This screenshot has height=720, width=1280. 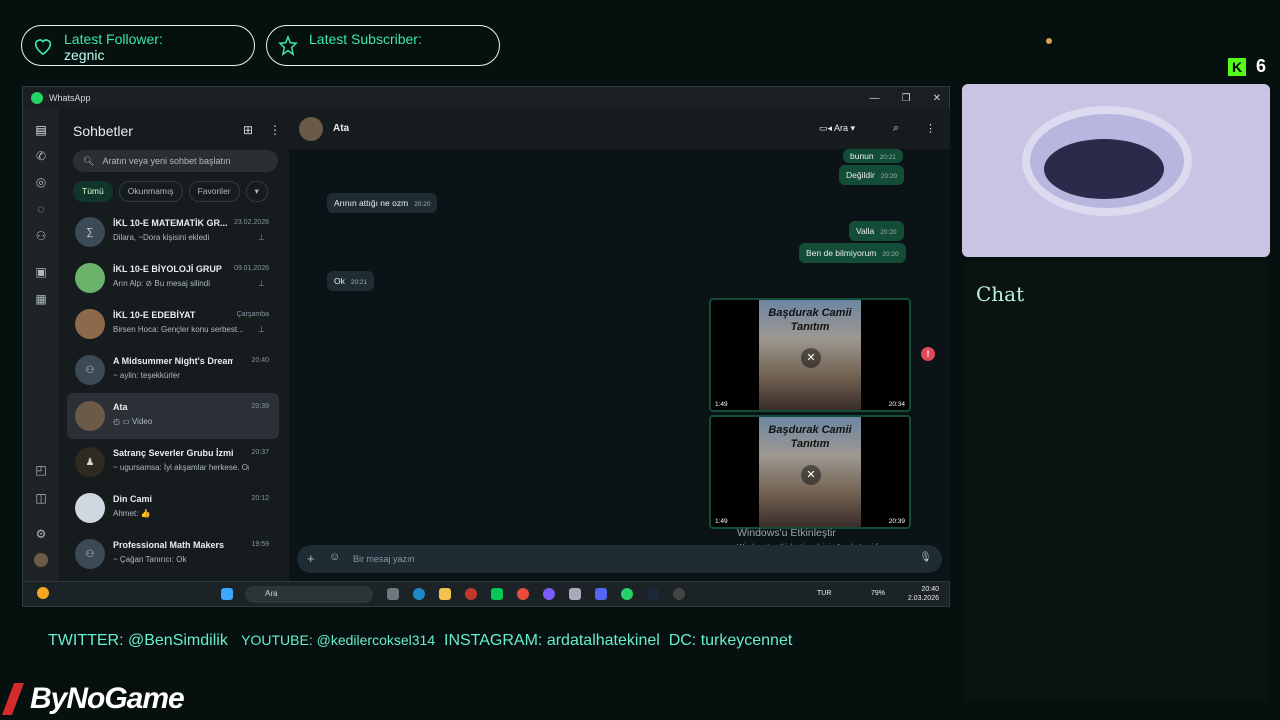 What do you see at coordinates (37, 98) in the screenshot?
I see `whatsapp-logo-icon` at bounding box center [37, 98].